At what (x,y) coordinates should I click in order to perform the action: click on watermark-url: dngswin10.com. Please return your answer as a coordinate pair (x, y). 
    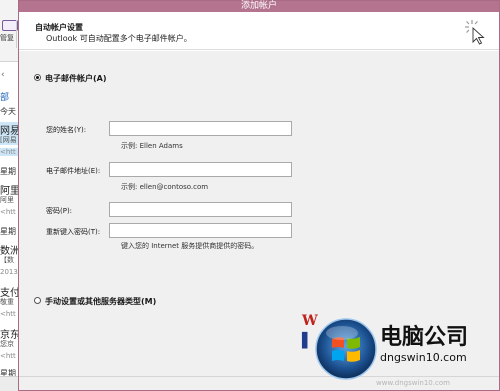
    Looking at the image, I should click on (423, 357).